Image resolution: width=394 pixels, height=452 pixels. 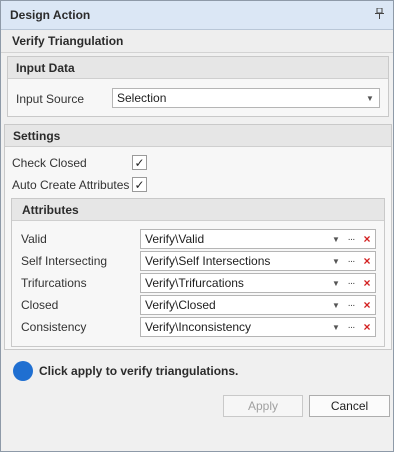 What do you see at coordinates (49, 163) in the screenshot?
I see `check-closed-label: Check Closed` at bounding box center [49, 163].